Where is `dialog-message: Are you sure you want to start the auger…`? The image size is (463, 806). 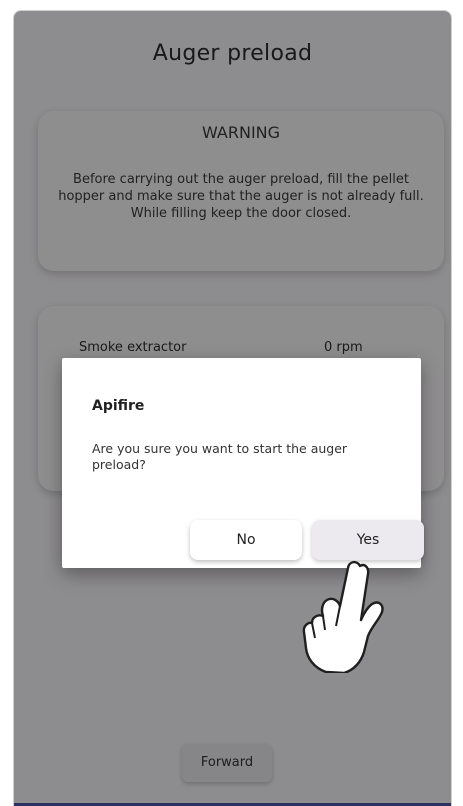 dialog-message: Are you sure you want to start the auger… is located at coordinates (220, 456).